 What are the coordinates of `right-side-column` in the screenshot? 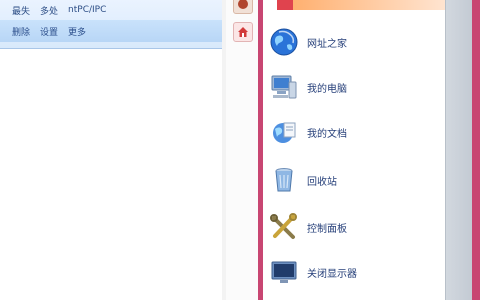 It's located at (459, 150).